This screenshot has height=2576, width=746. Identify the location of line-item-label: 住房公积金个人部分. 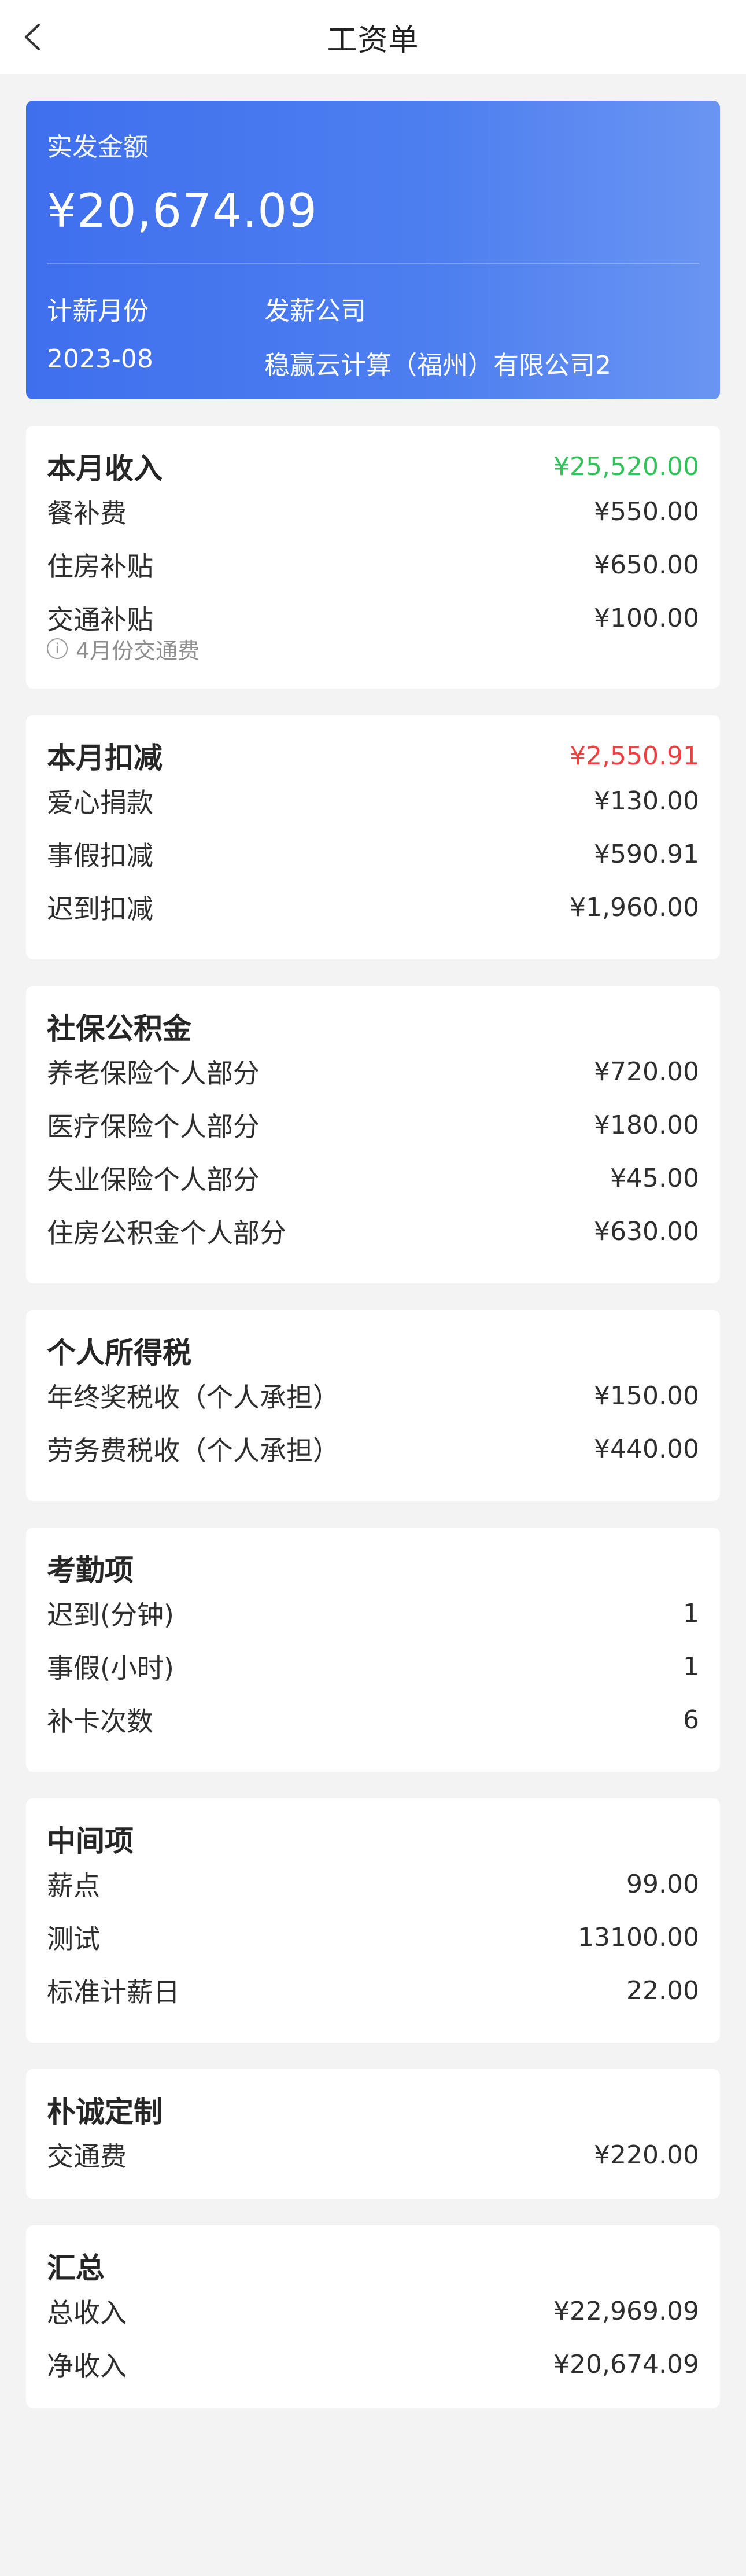
(167, 1233).